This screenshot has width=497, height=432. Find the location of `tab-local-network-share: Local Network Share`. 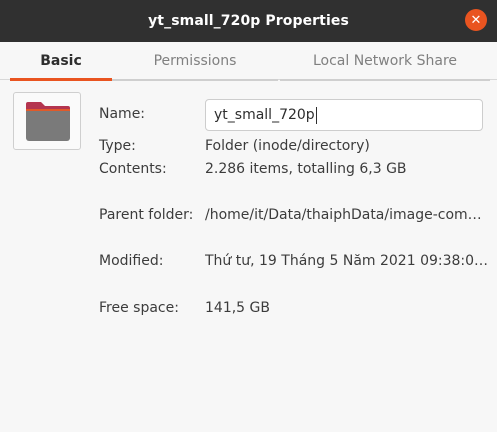

tab-local-network-share: Local Network Share is located at coordinates (385, 61).